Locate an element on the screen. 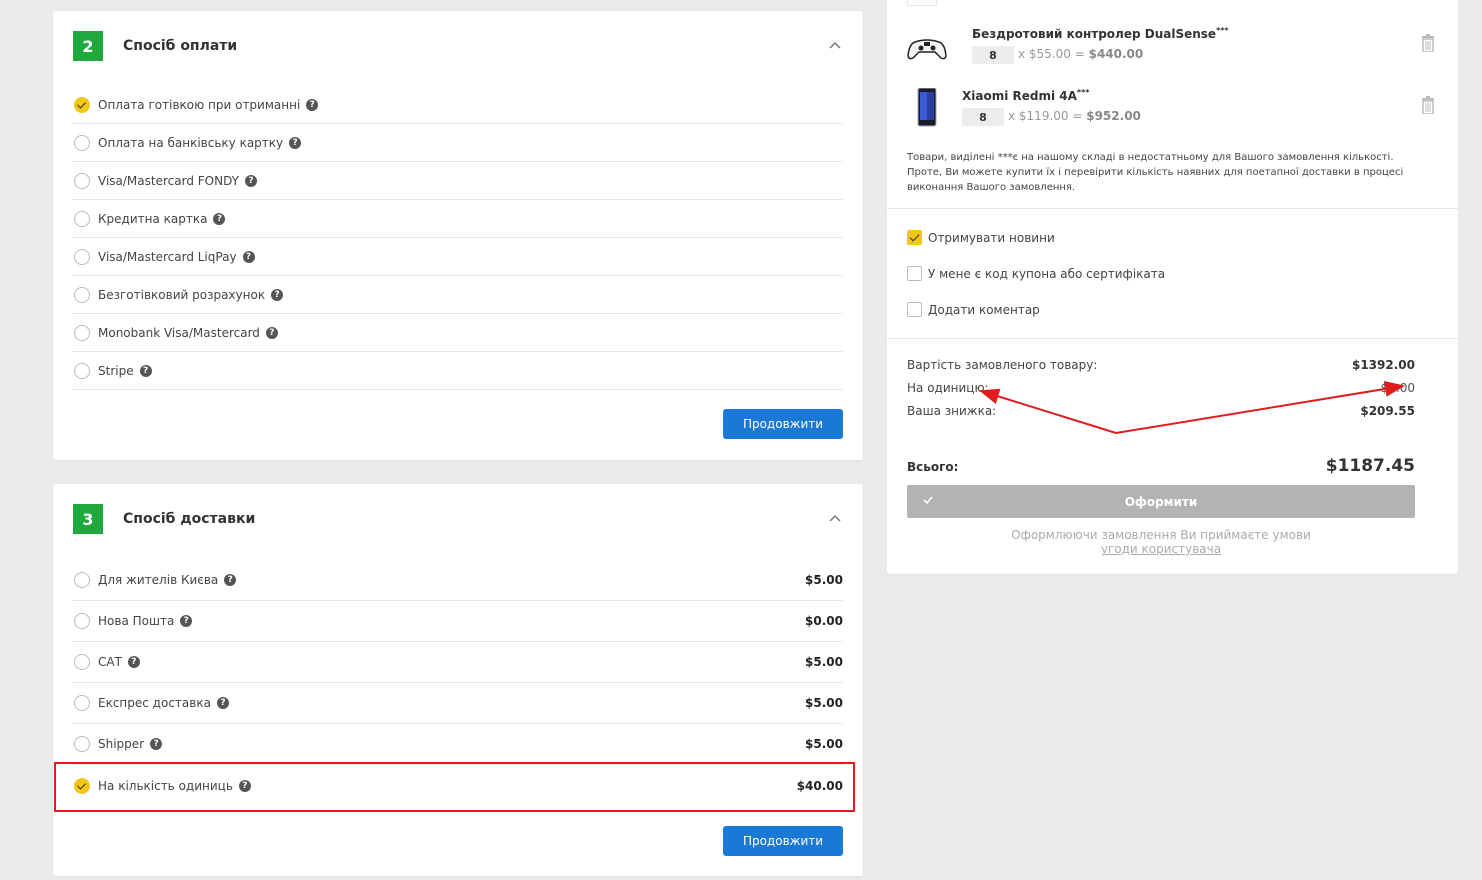 The width and height of the screenshot is (1482, 880). step-number: 3 is located at coordinates (88, 519).